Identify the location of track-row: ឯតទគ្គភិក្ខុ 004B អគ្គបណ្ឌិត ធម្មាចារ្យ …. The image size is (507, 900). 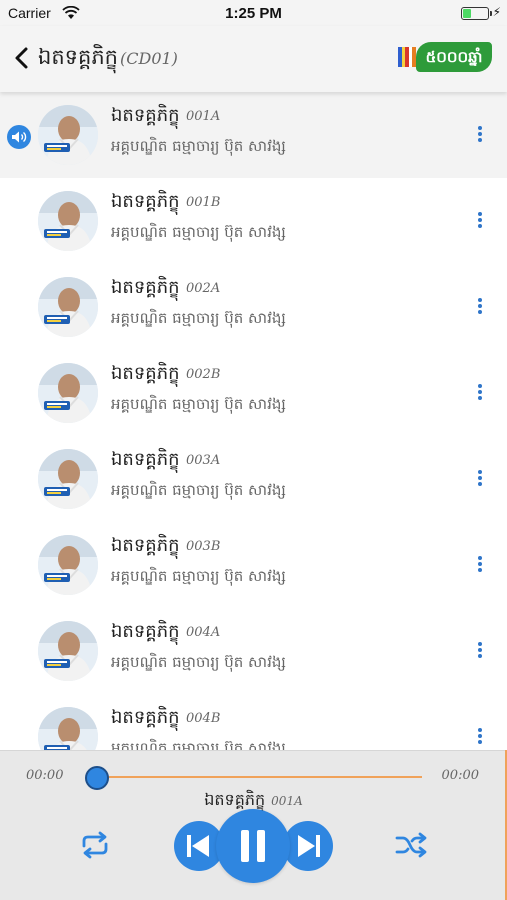
(253, 722).